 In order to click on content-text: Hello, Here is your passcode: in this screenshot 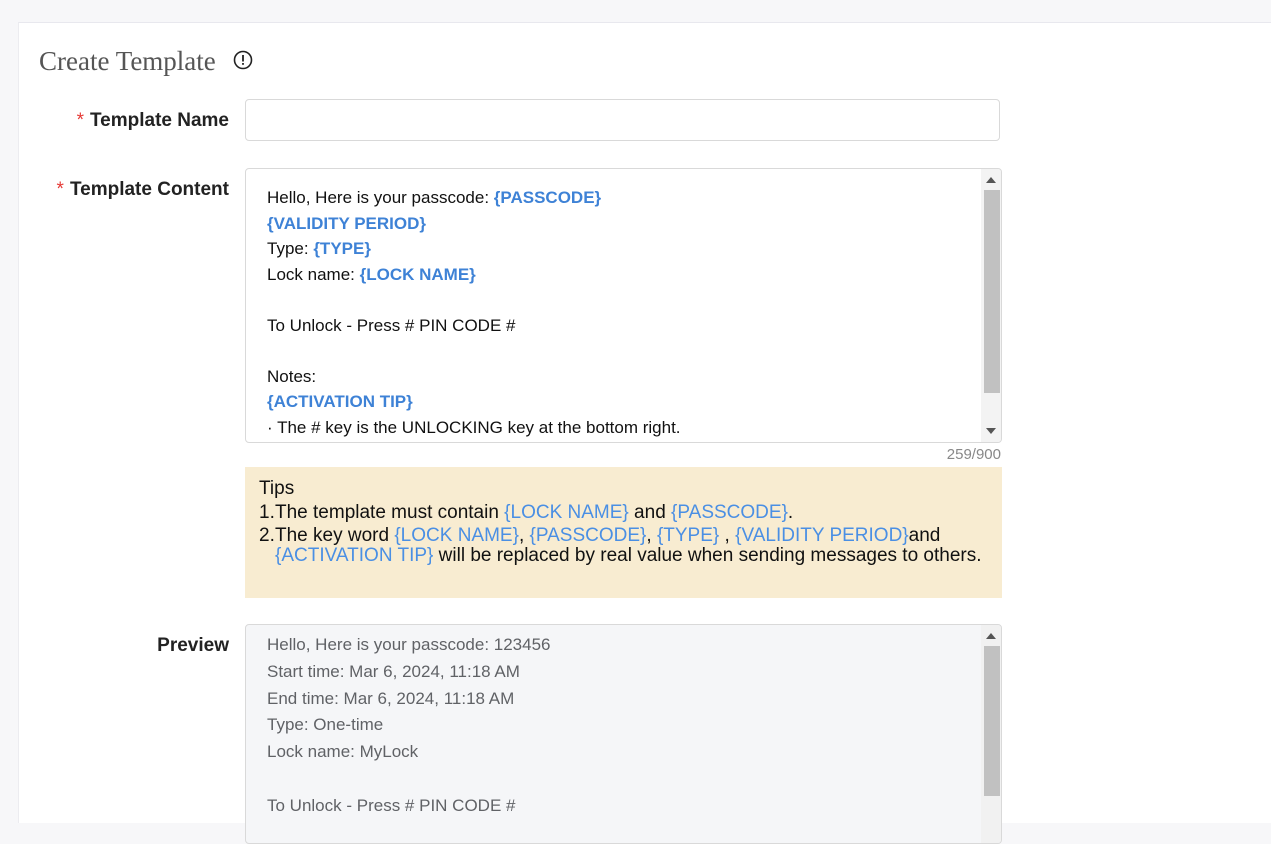, I will do `click(380, 197)`.